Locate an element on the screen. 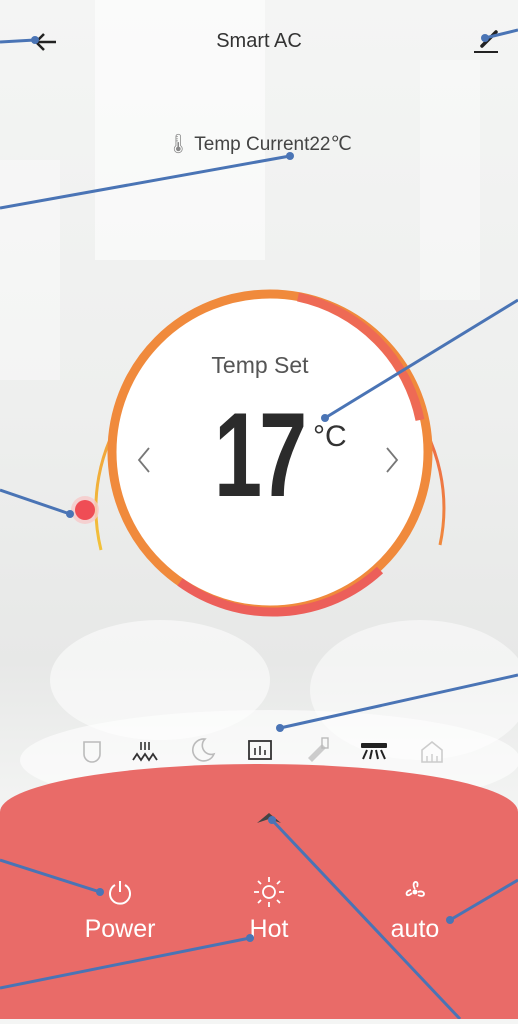  sun-icon is located at coordinates (269, 892).